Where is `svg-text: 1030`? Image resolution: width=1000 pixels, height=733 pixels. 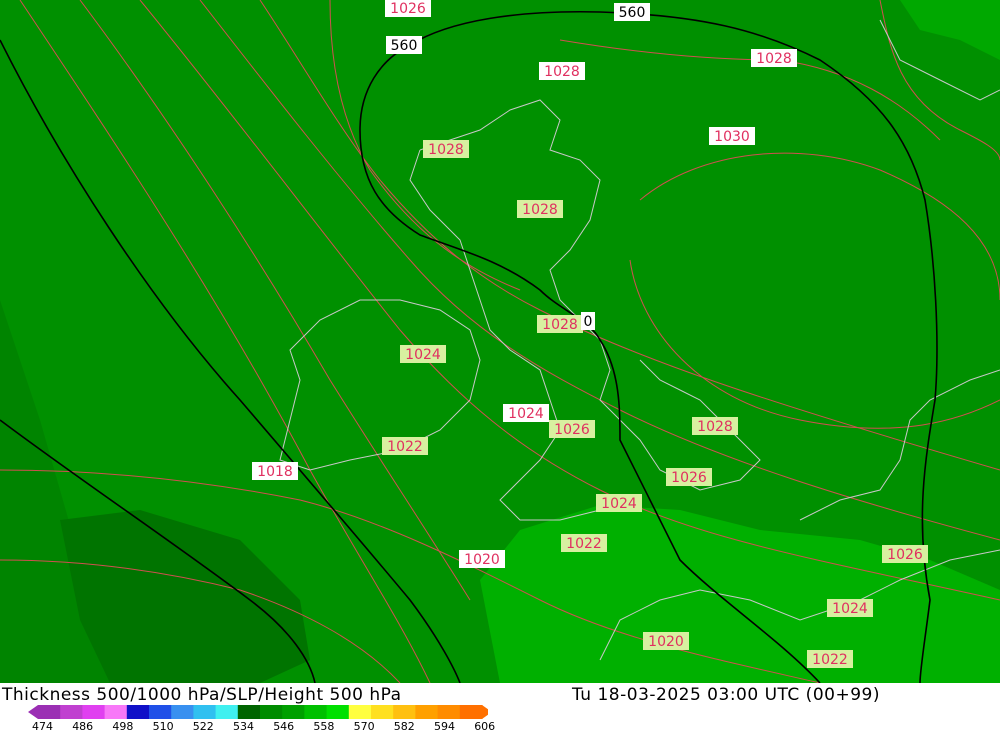
svg-text: 1030 is located at coordinates (732, 137).